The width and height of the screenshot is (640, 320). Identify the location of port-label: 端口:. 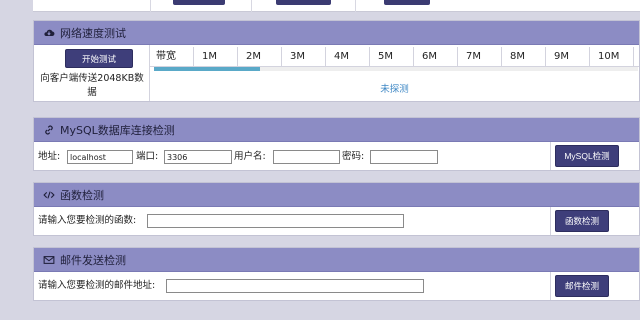
(147, 156).